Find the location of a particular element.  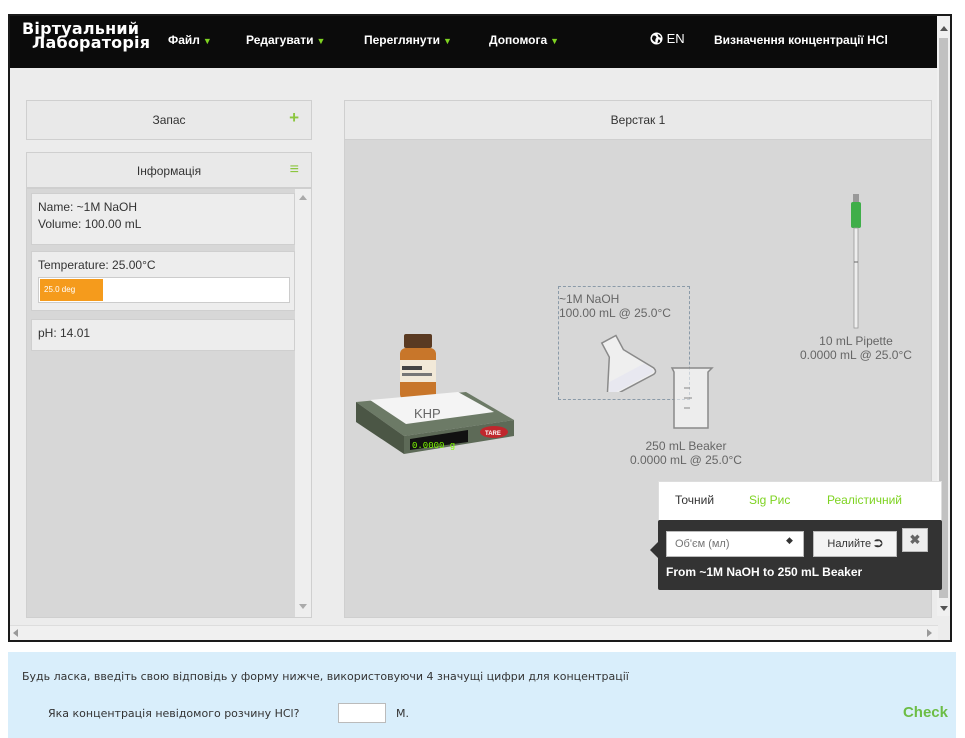

info-card-solution: Name: ~1M NaOH Volume: 100.00 mL is located at coordinates (163, 219).